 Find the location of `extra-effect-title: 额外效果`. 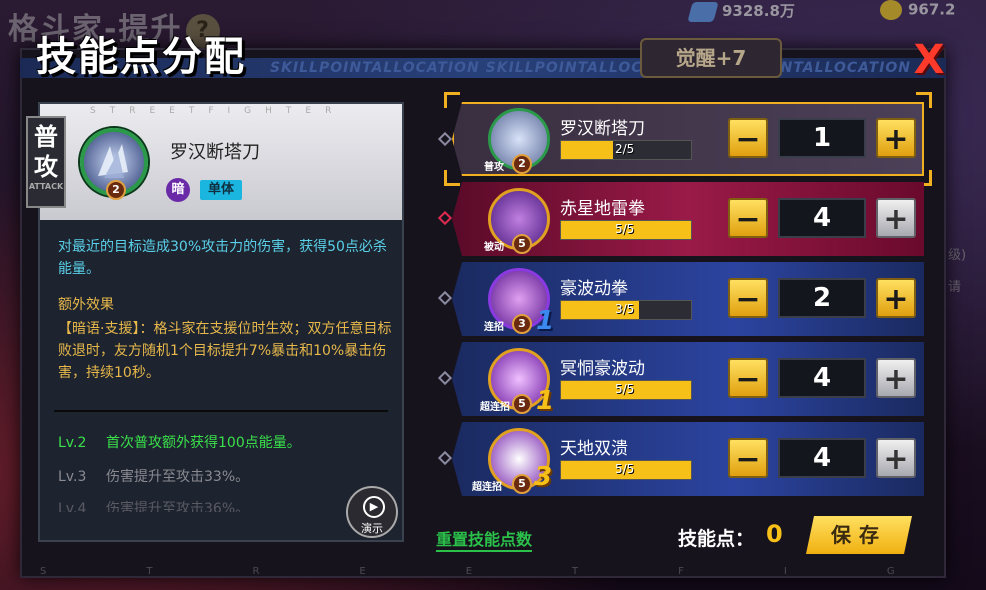

extra-effect-title: 额外效果 is located at coordinates (86, 305).